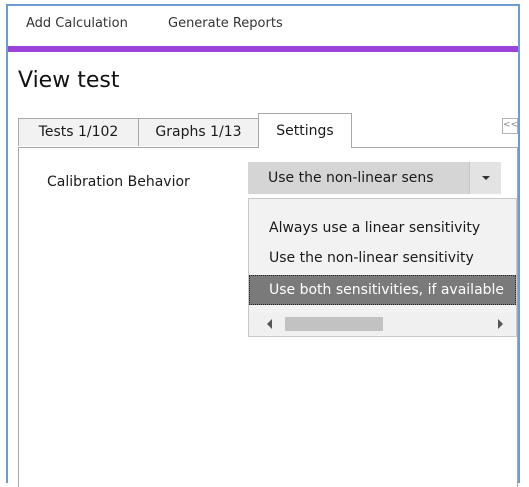  What do you see at coordinates (382, 258) in the screenshot?
I see `dropdown-option-non-linear: Use the non-linear sensitivity` at bounding box center [382, 258].